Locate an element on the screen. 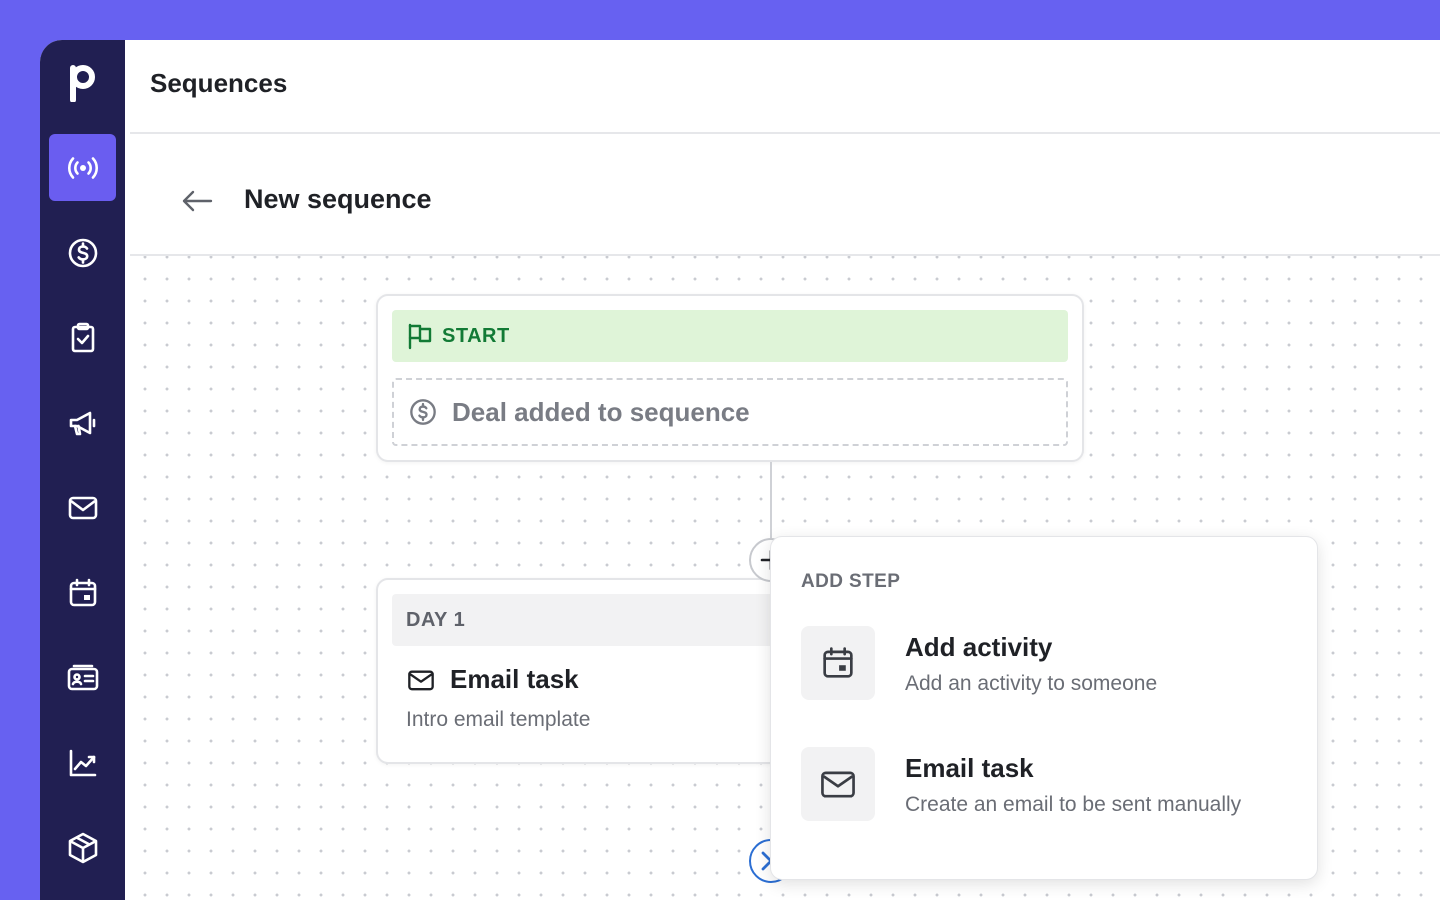  start-label: START is located at coordinates (476, 335).